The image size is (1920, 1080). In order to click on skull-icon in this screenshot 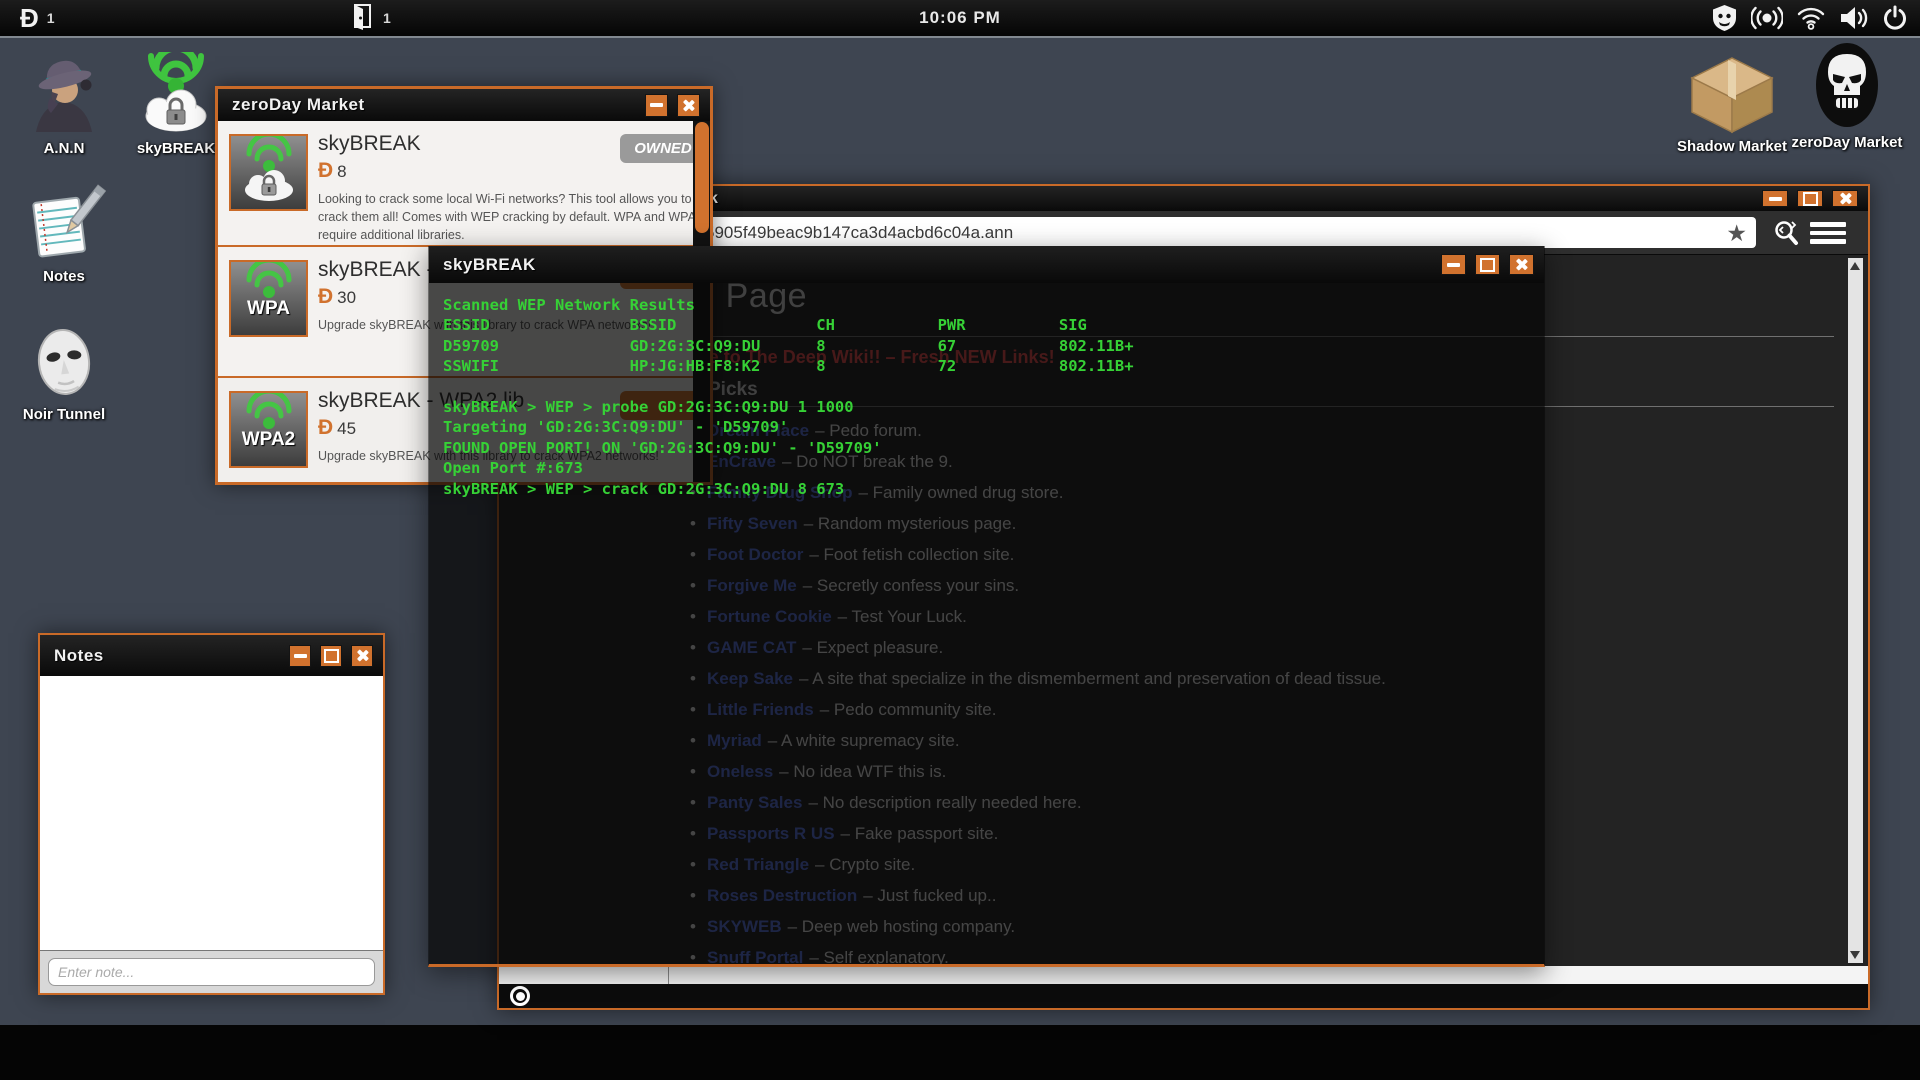, I will do `click(1847, 86)`.